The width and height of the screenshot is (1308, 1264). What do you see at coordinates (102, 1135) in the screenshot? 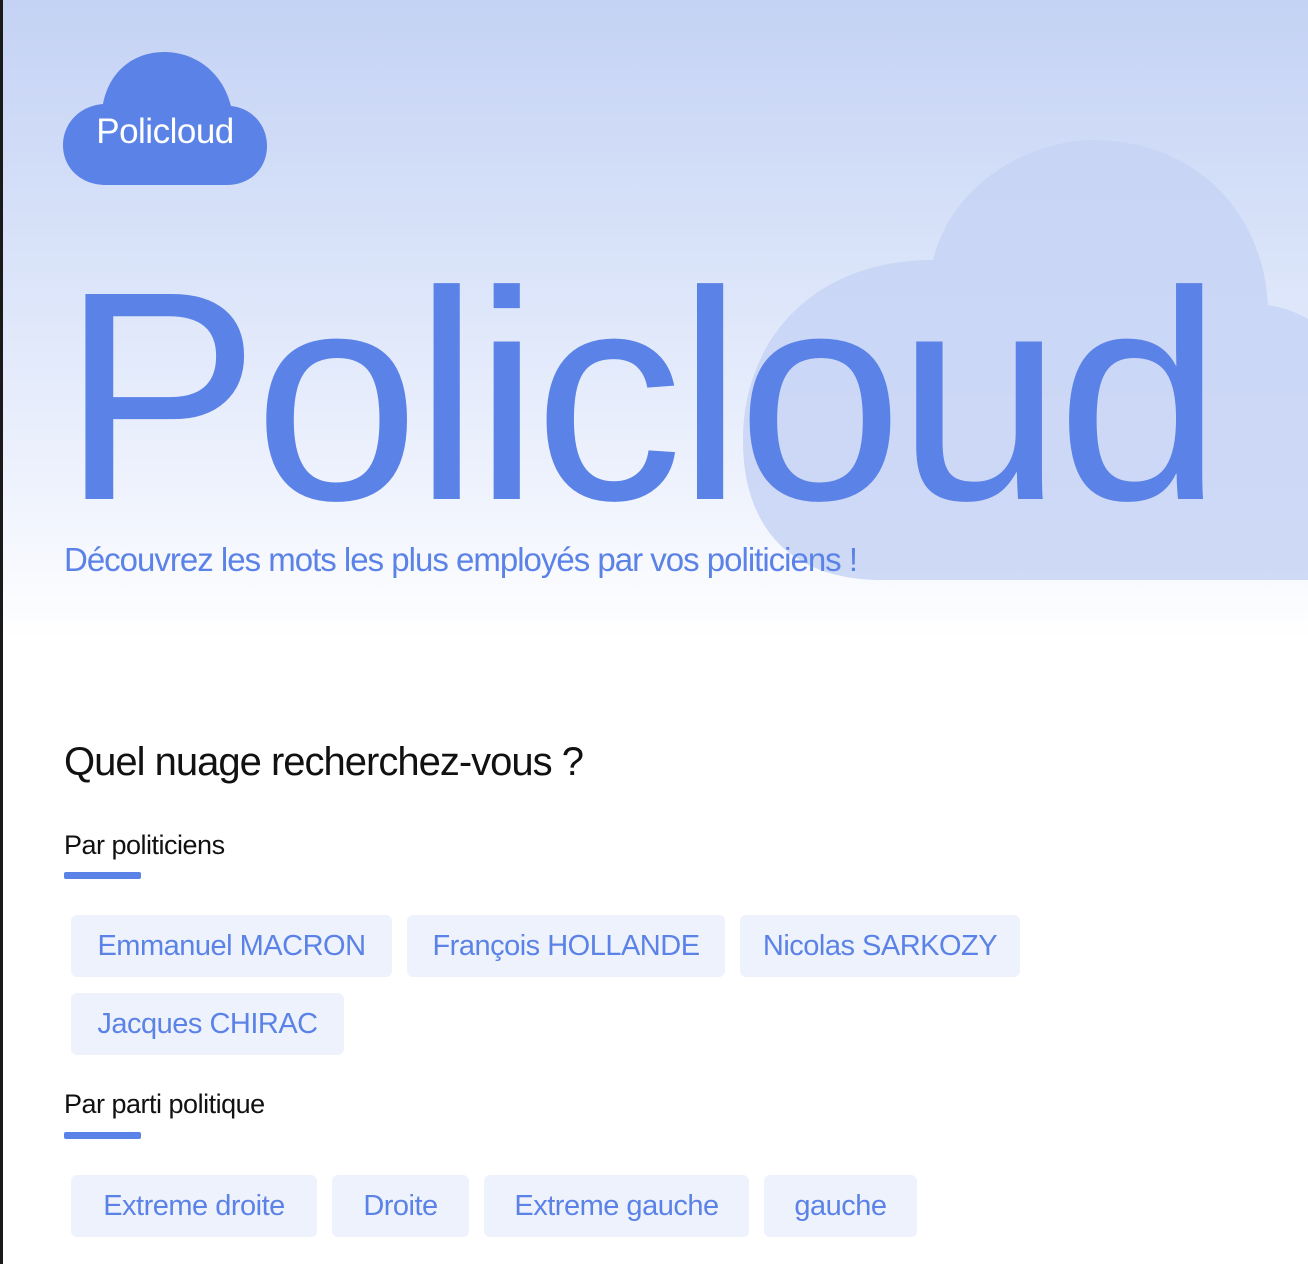
I see `parties-section-underline` at bounding box center [102, 1135].